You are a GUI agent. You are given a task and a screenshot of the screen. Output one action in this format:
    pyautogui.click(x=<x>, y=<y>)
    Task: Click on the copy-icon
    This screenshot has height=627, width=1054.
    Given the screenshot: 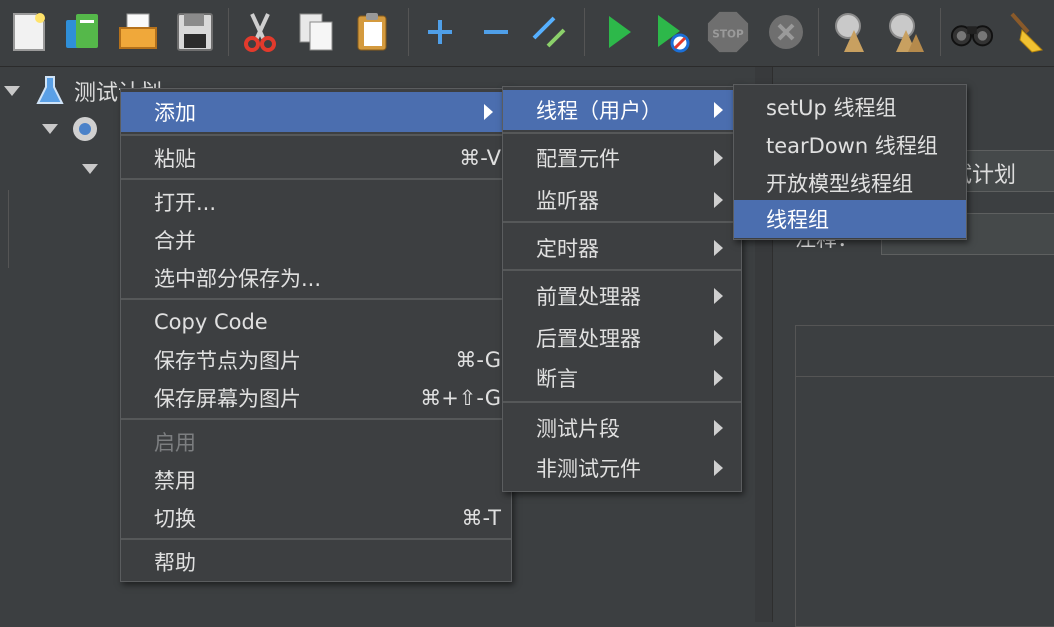 What is the action you would take?
    pyautogui.click(x=316, y=32)
    